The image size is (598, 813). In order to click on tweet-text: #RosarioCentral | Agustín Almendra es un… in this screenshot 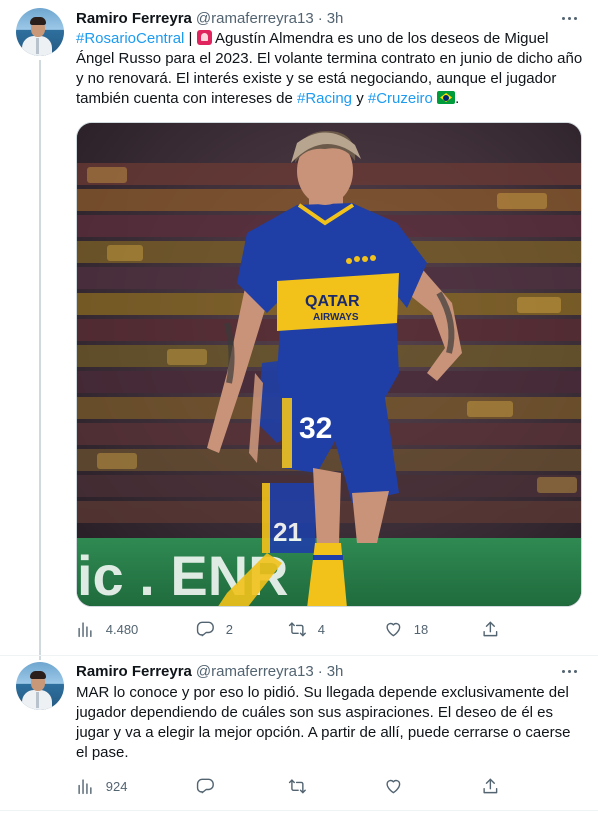, I will do `click(331, 69)`.